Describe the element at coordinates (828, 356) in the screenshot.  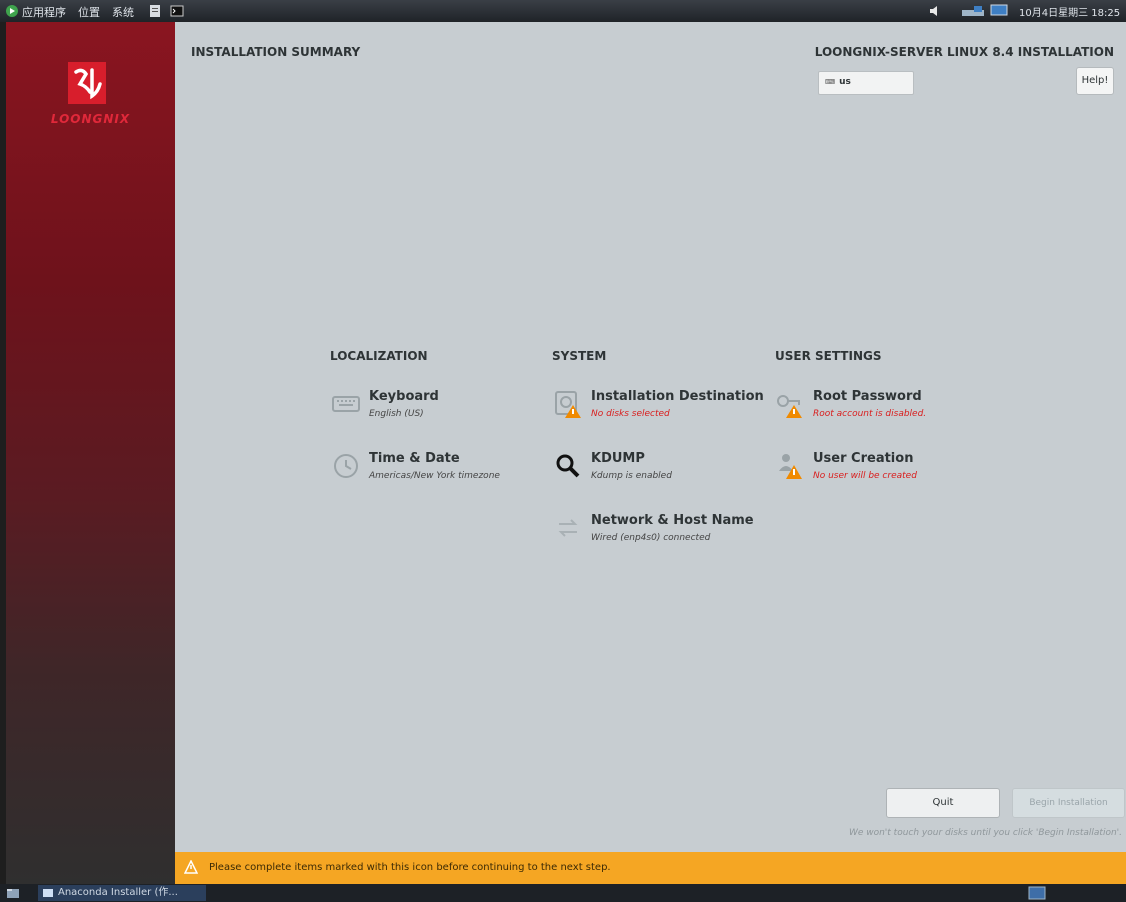
I see `category-user-settings: USER SETTINGS` at that location.